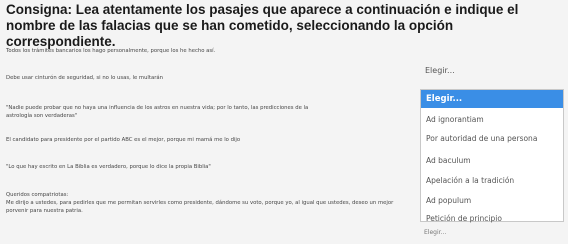 The height and width of the screenshot is (244, 568). What do you see at coordinates (492, 200) in the screenshot?
I see `dropdown-option-ad-populum: Ad populum` at bounding box center [492, 200].